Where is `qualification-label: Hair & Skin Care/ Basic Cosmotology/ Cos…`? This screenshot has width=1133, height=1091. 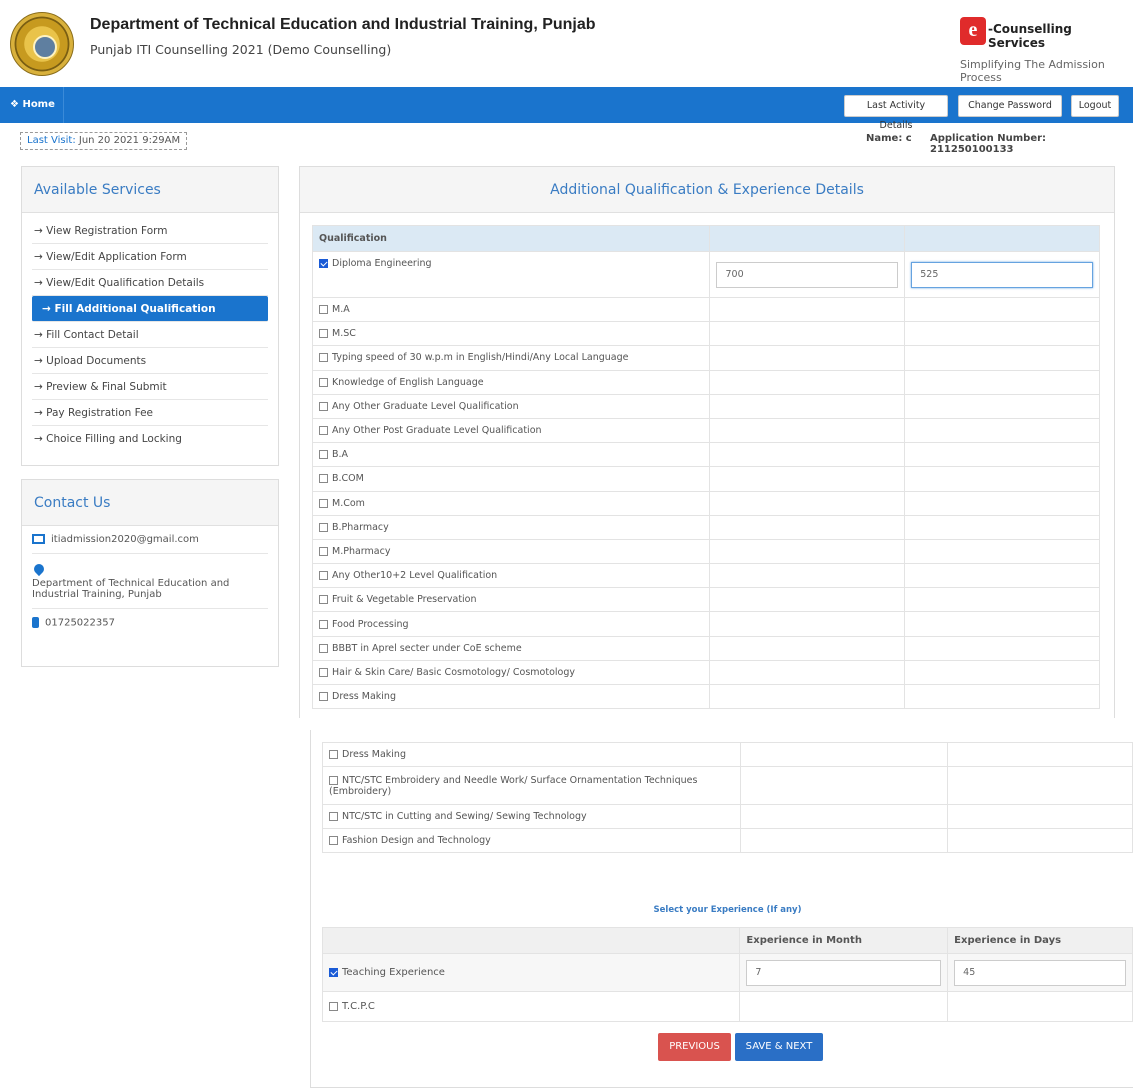
qualification-label: Hair & Skin Care/ Basic Cosmotology/ Cos… is located at coordinates (453, 672).